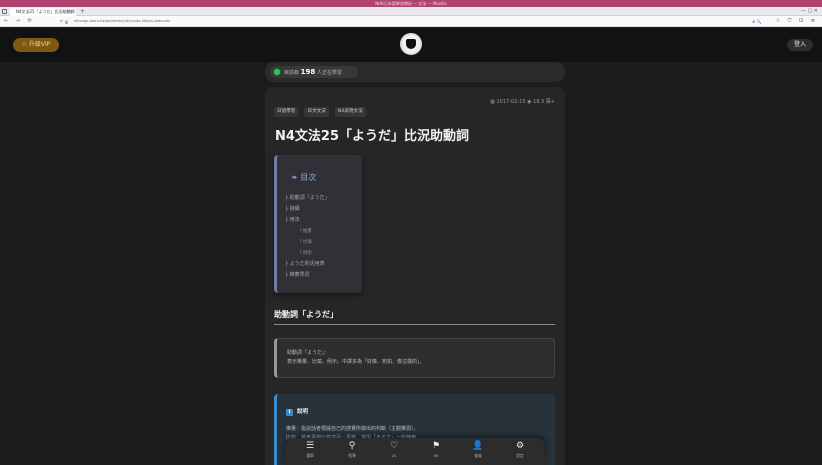 This screenshot has height=465, width=822. Describe the element at coordinates (289, 412) in the screenshot. I see `info-icon: i` at that location.